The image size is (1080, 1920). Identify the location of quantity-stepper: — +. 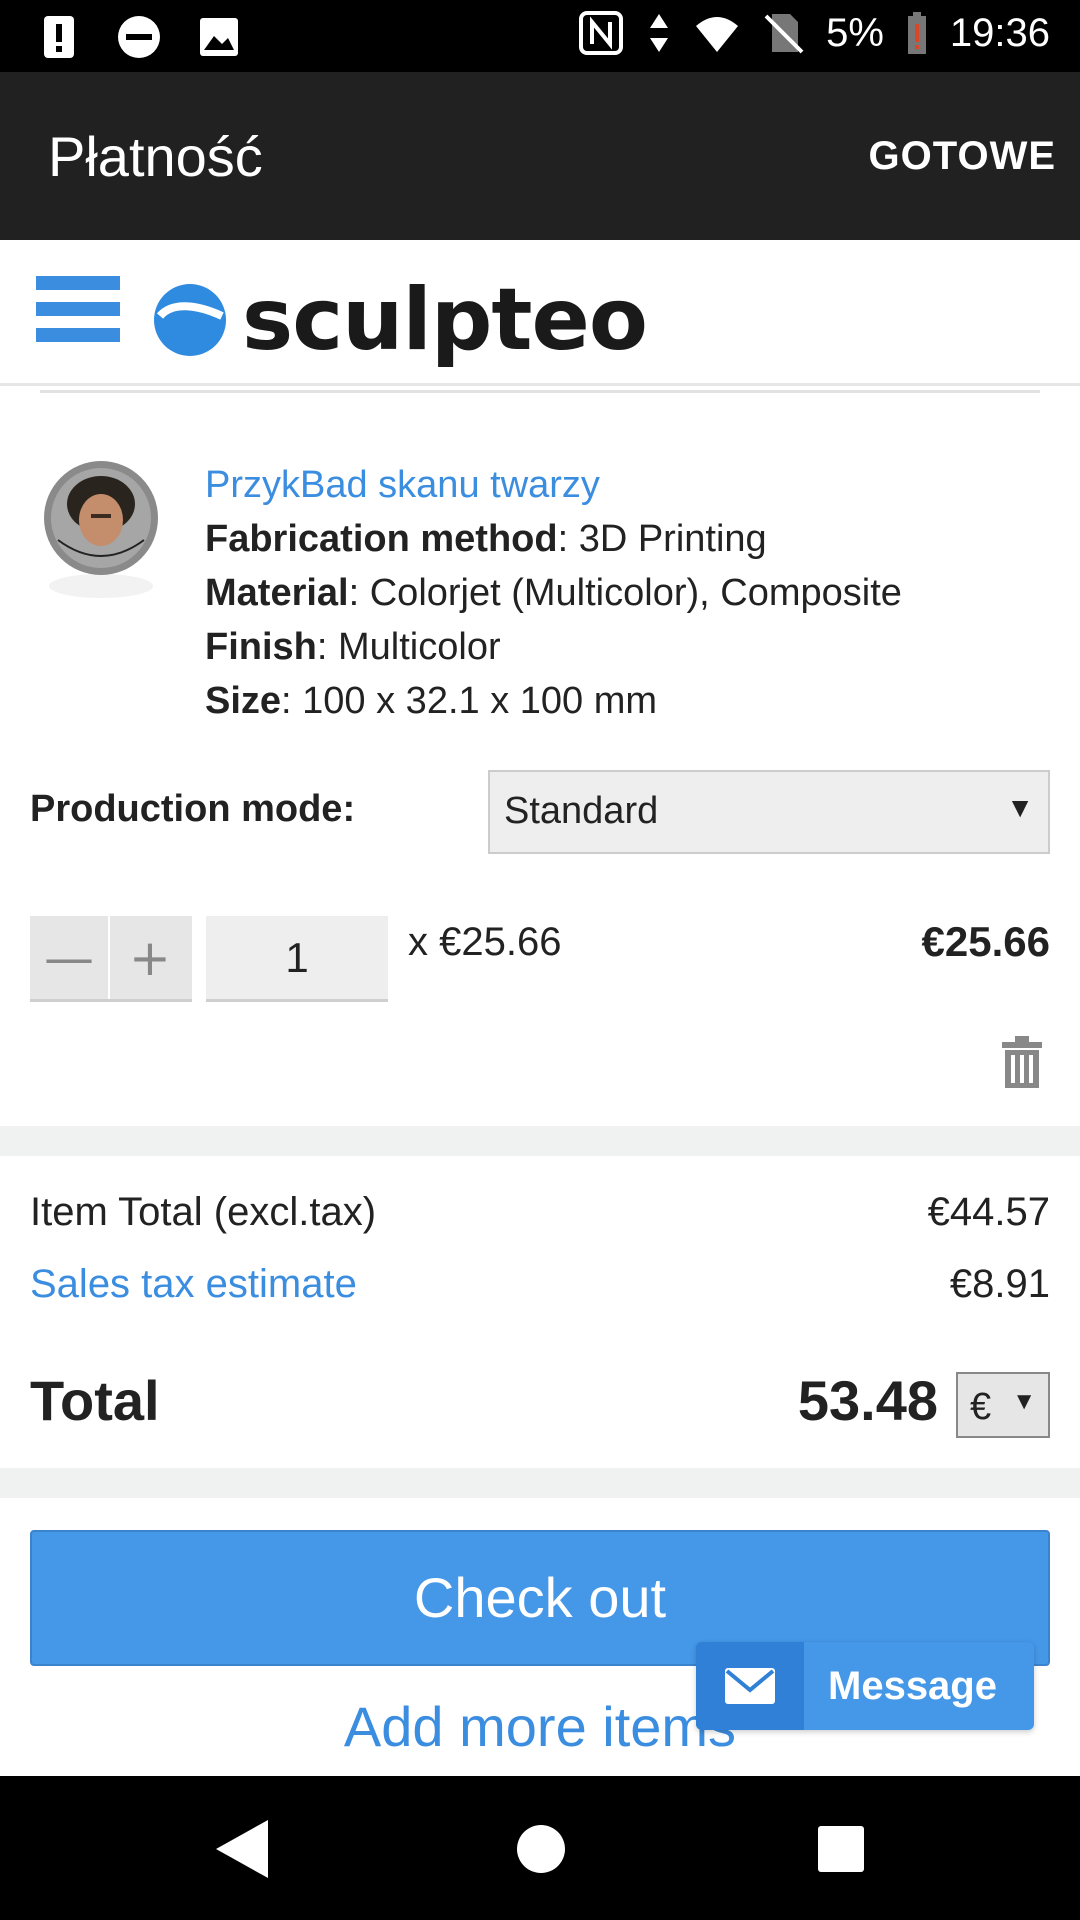
(111, 959).